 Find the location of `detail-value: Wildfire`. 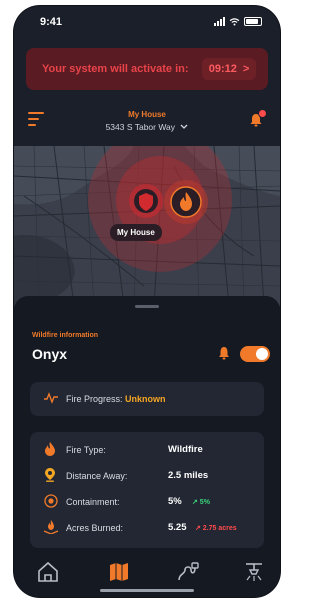

detail-value: Wildfire is located at coordinates (185, 449).